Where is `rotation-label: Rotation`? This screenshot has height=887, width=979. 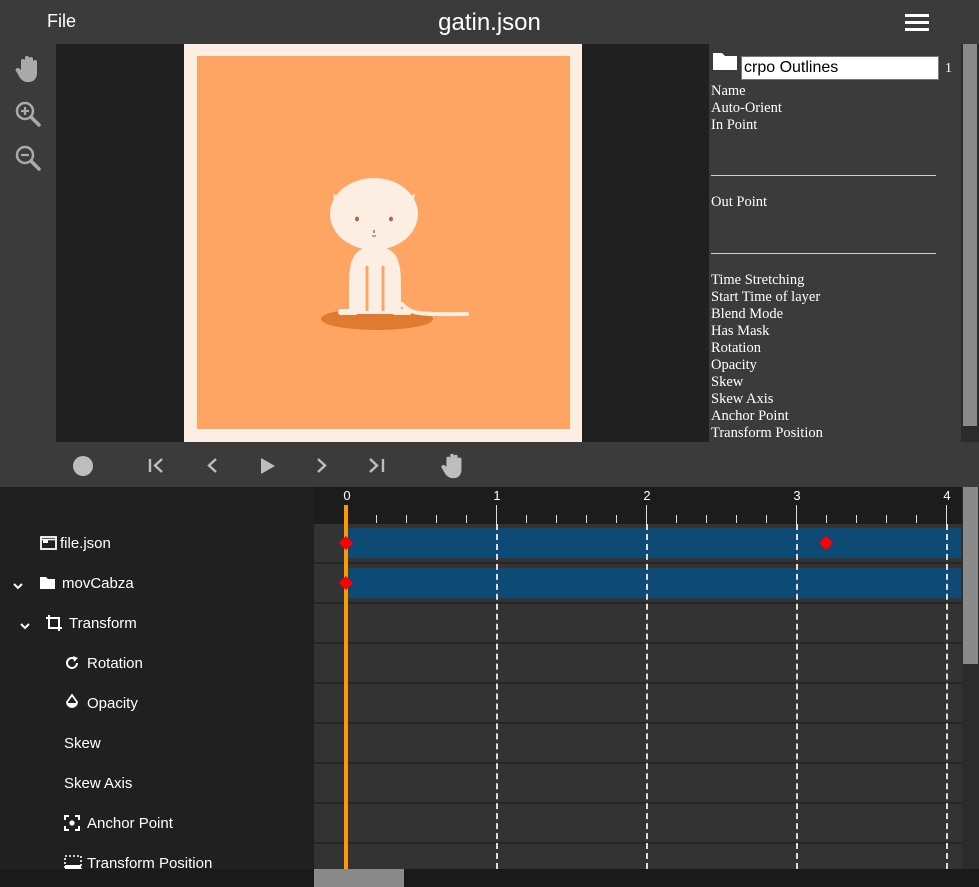 rotation-label: Rotation is located at coordinates (736, 348).